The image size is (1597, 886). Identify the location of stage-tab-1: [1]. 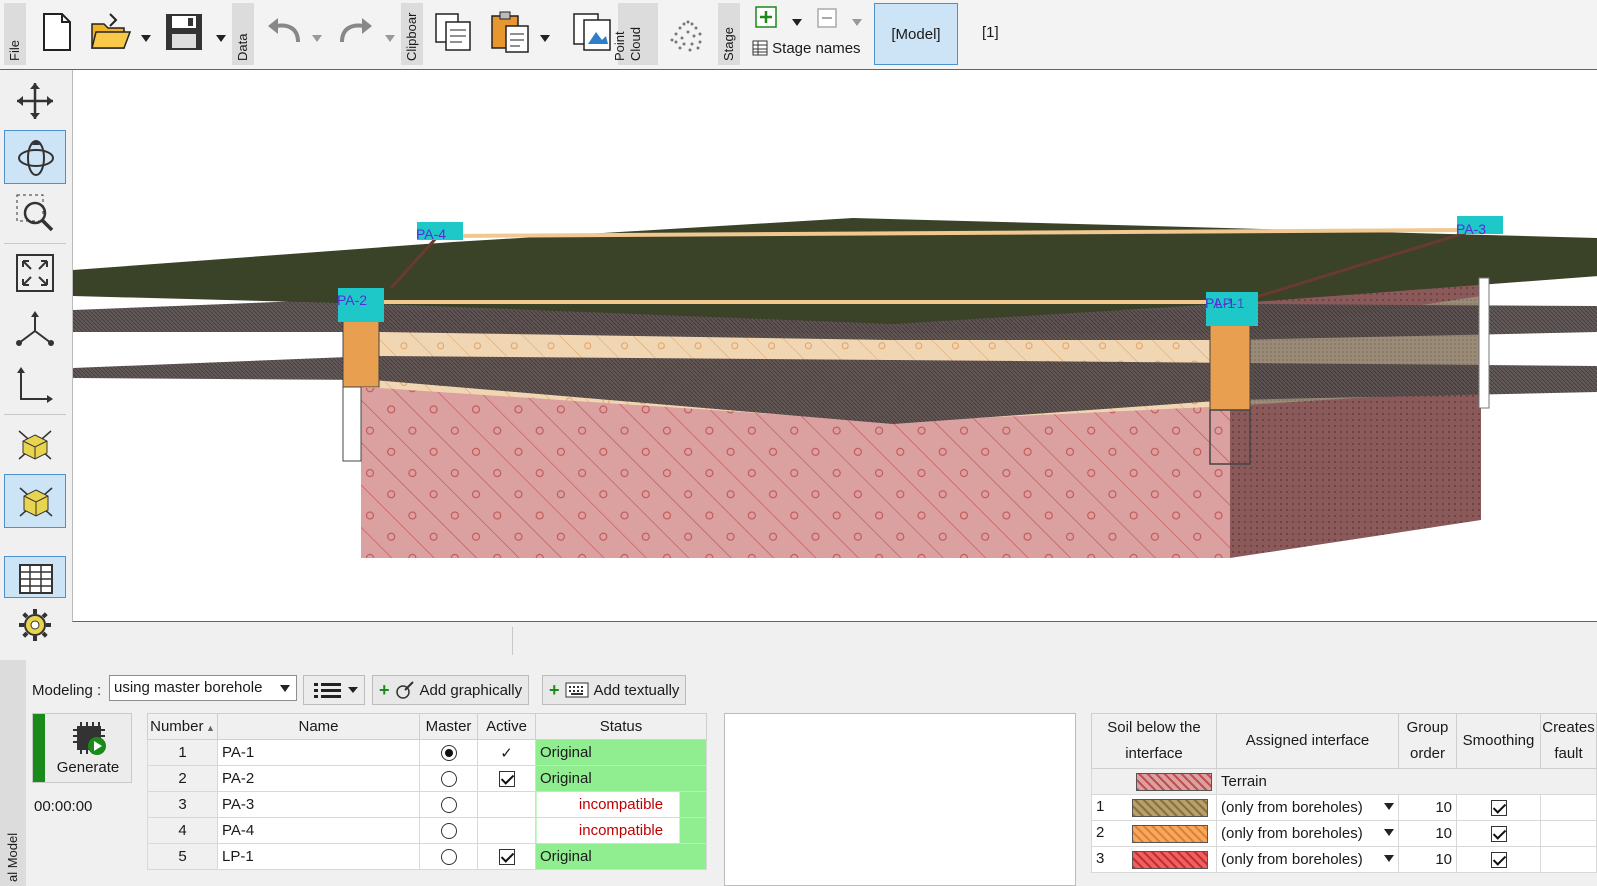
(990, 32).